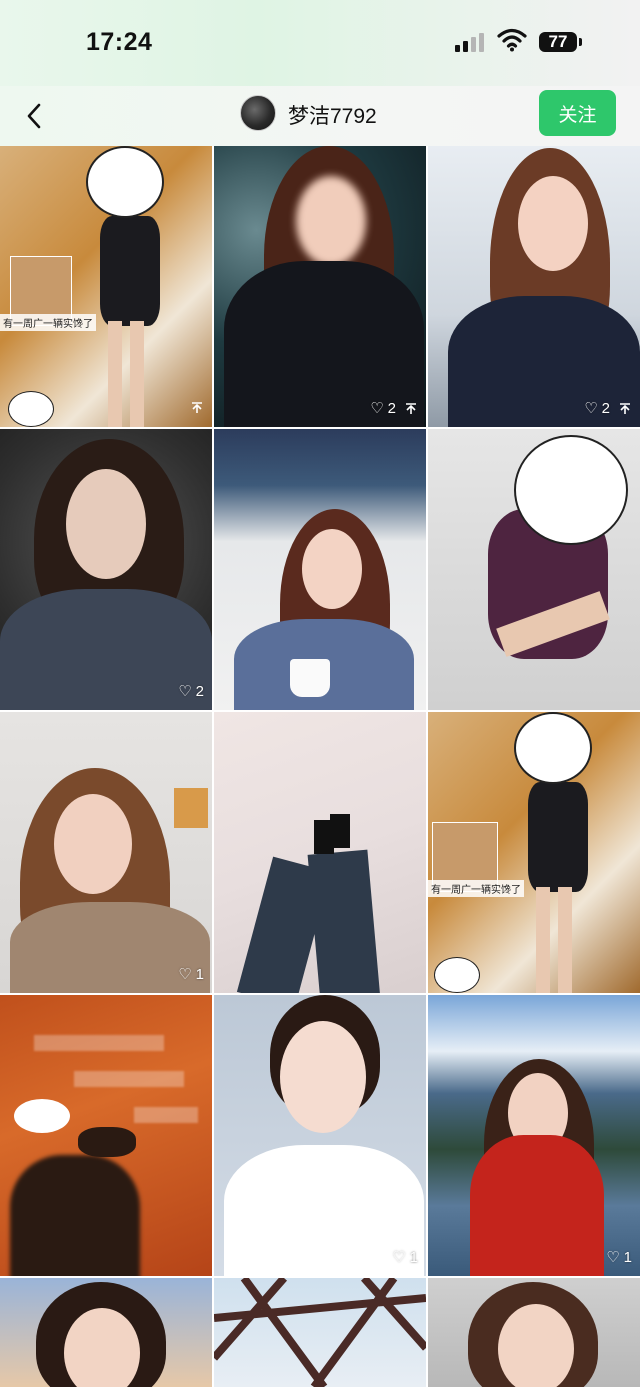 Image resolution: width=640 pixels, height=1387 pixels. I want to click on nav-bar: 梦洁7792 关注, so click(320, 116).